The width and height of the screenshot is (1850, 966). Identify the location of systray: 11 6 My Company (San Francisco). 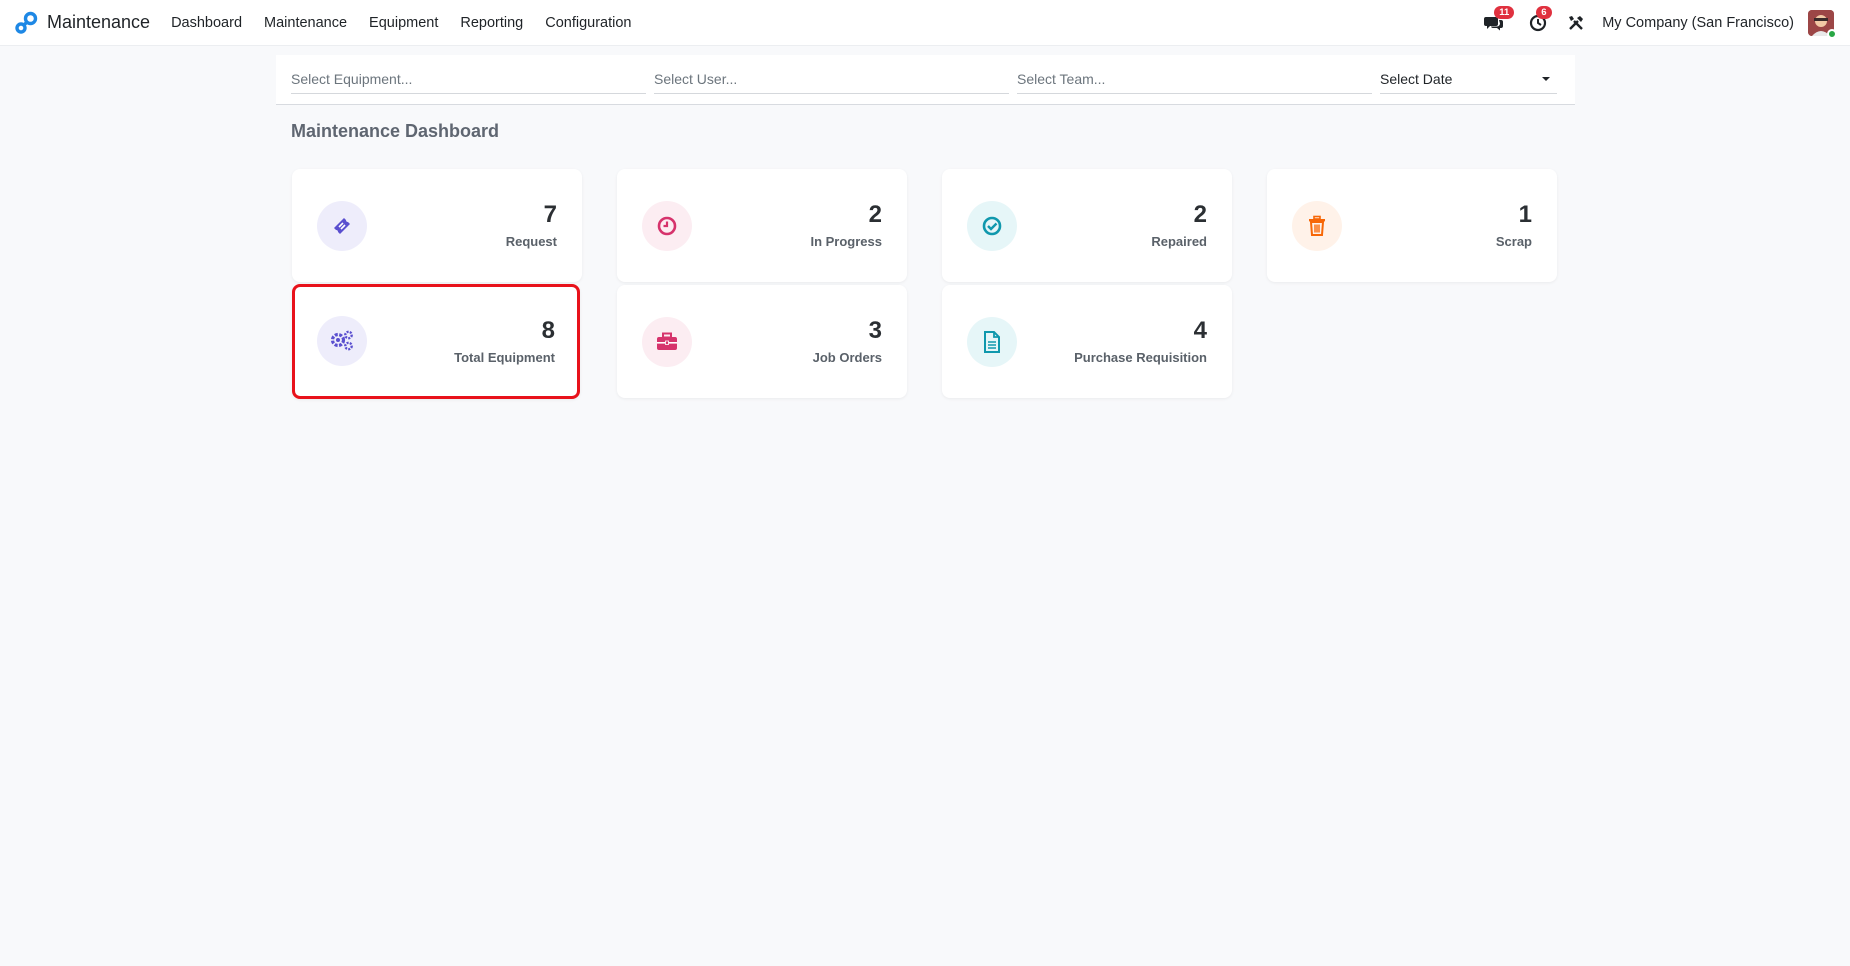
(1666, 23).